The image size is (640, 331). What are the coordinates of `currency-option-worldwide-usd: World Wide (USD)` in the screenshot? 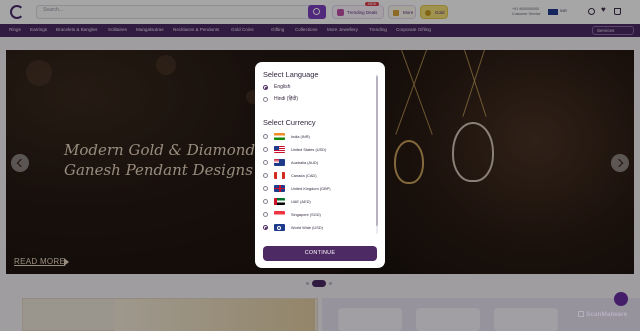 It's located at (316, 228).